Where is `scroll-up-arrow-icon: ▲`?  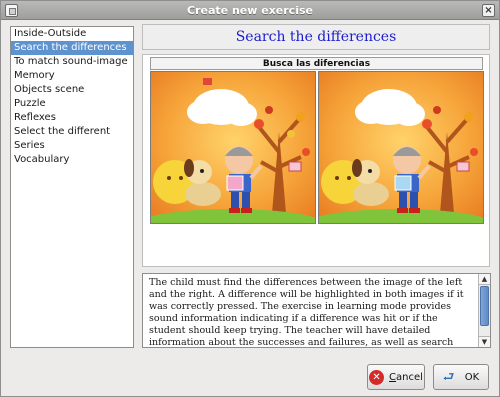 scroll-up-arrow-icon: ▲ is located at coordinates (484, 279).